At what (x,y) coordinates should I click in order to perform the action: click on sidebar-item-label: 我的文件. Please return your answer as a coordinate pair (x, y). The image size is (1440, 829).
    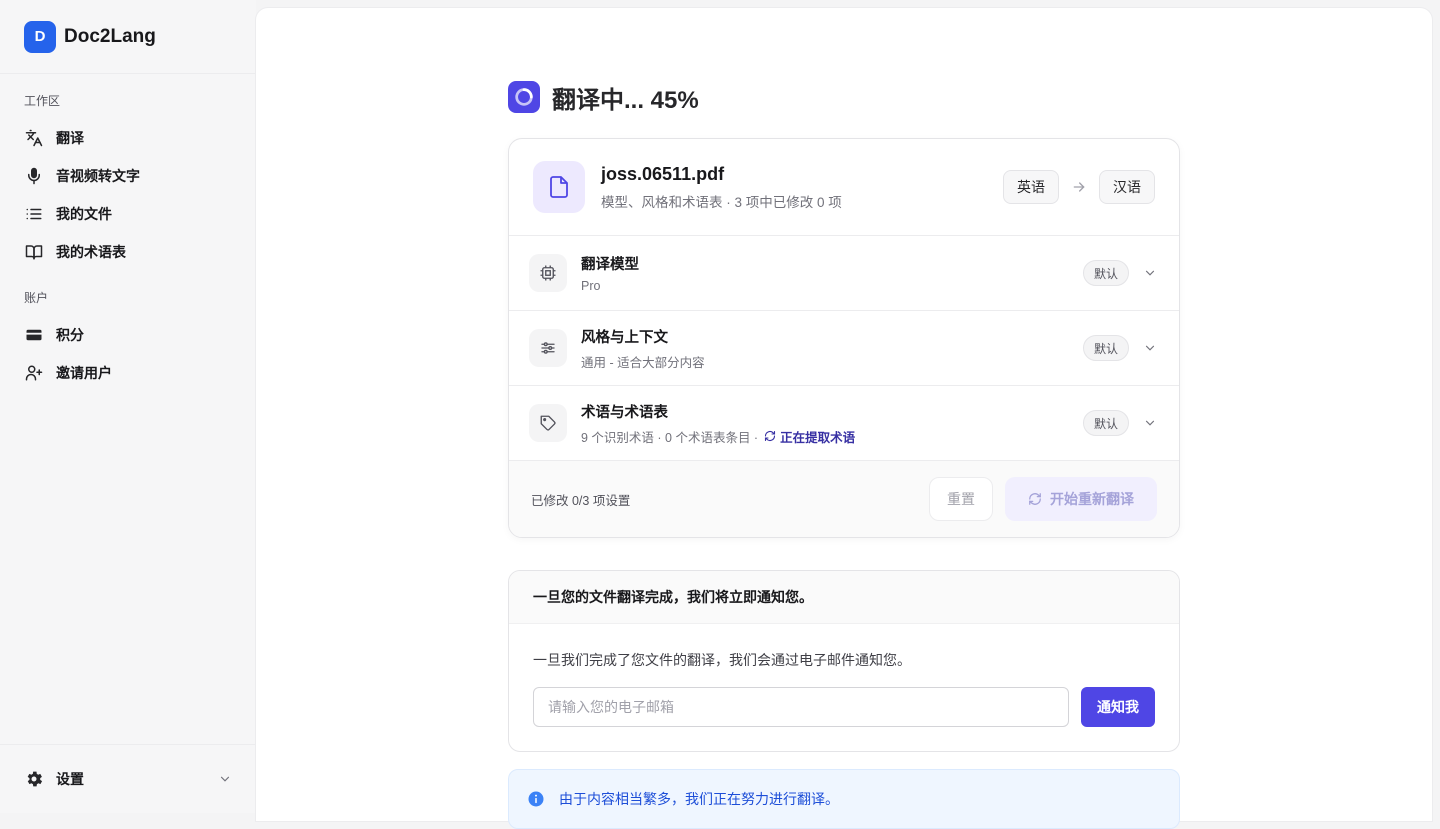
    Looking at the image, I should click on (84, 214).